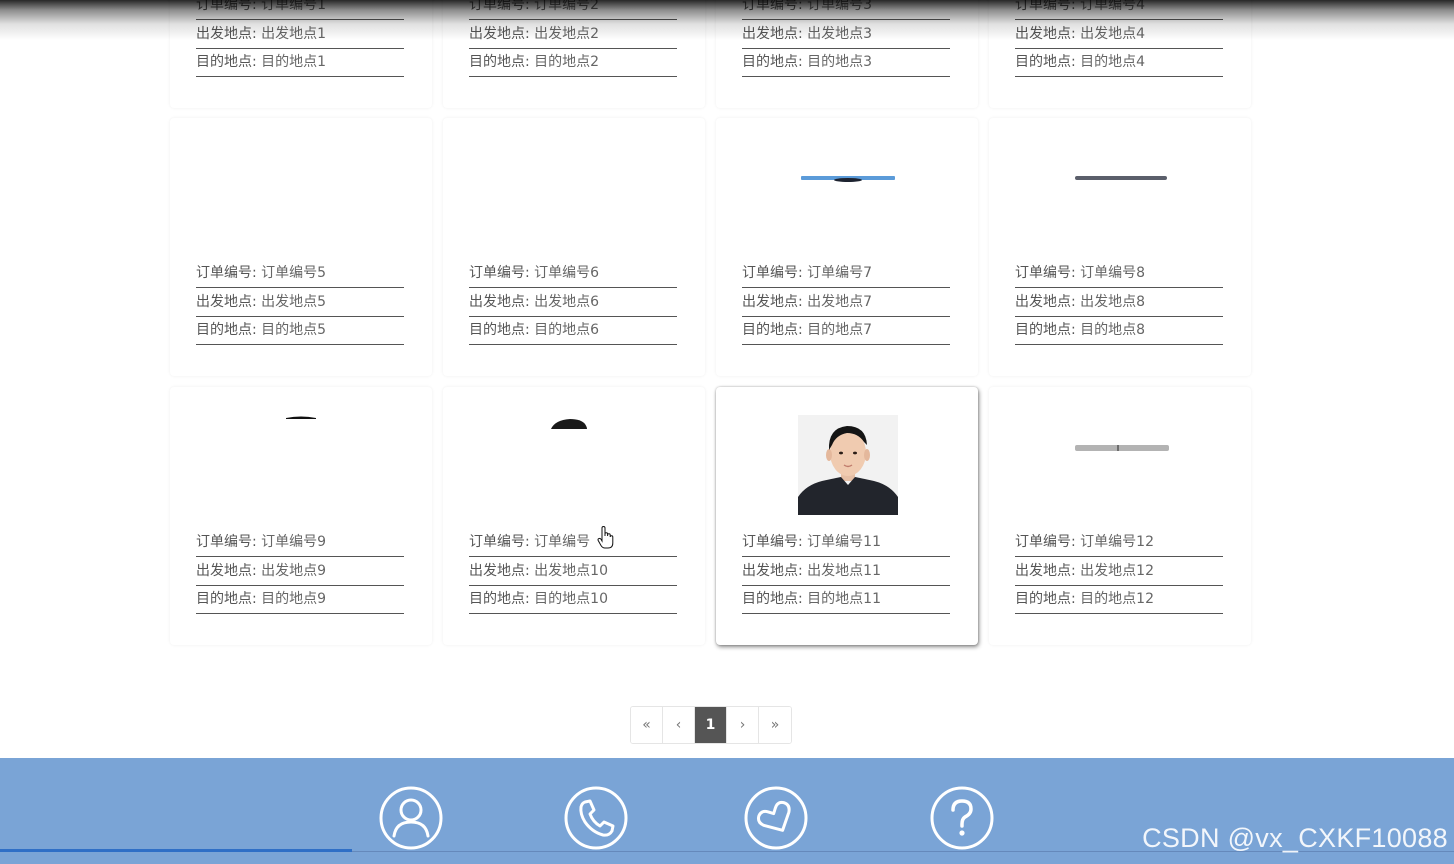 The height and width of the screenshot is (864, 1454). I want to click on pagination-prev-button: ‹, so click(679, 725).